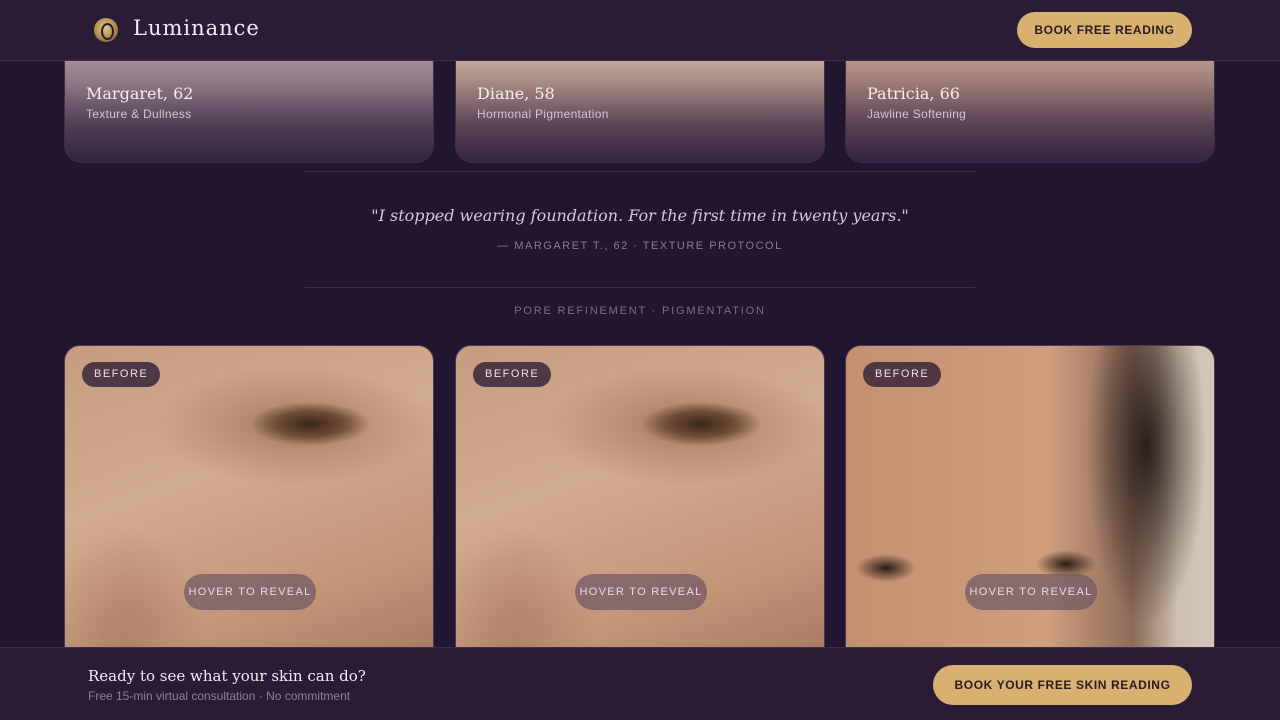 The height and width of the screenshot is (720, 1280). Describe the element at coordinates (640, 246) in the screenshot. I see `quote-attribution: — MARGARET T., 62 · TEXTURE PROTOCOL` at that location.